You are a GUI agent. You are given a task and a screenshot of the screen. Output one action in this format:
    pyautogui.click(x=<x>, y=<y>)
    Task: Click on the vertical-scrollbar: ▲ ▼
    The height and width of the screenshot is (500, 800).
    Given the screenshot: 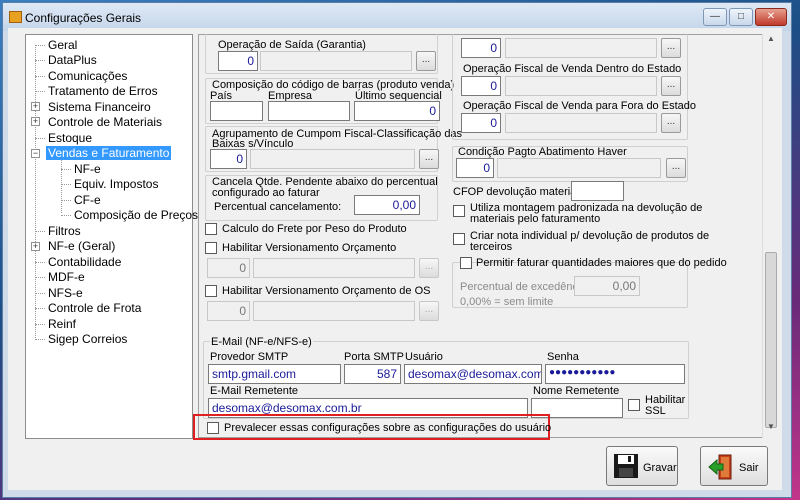 What is the action you would take?
    pyautogui.click(x=770, y=236)
    